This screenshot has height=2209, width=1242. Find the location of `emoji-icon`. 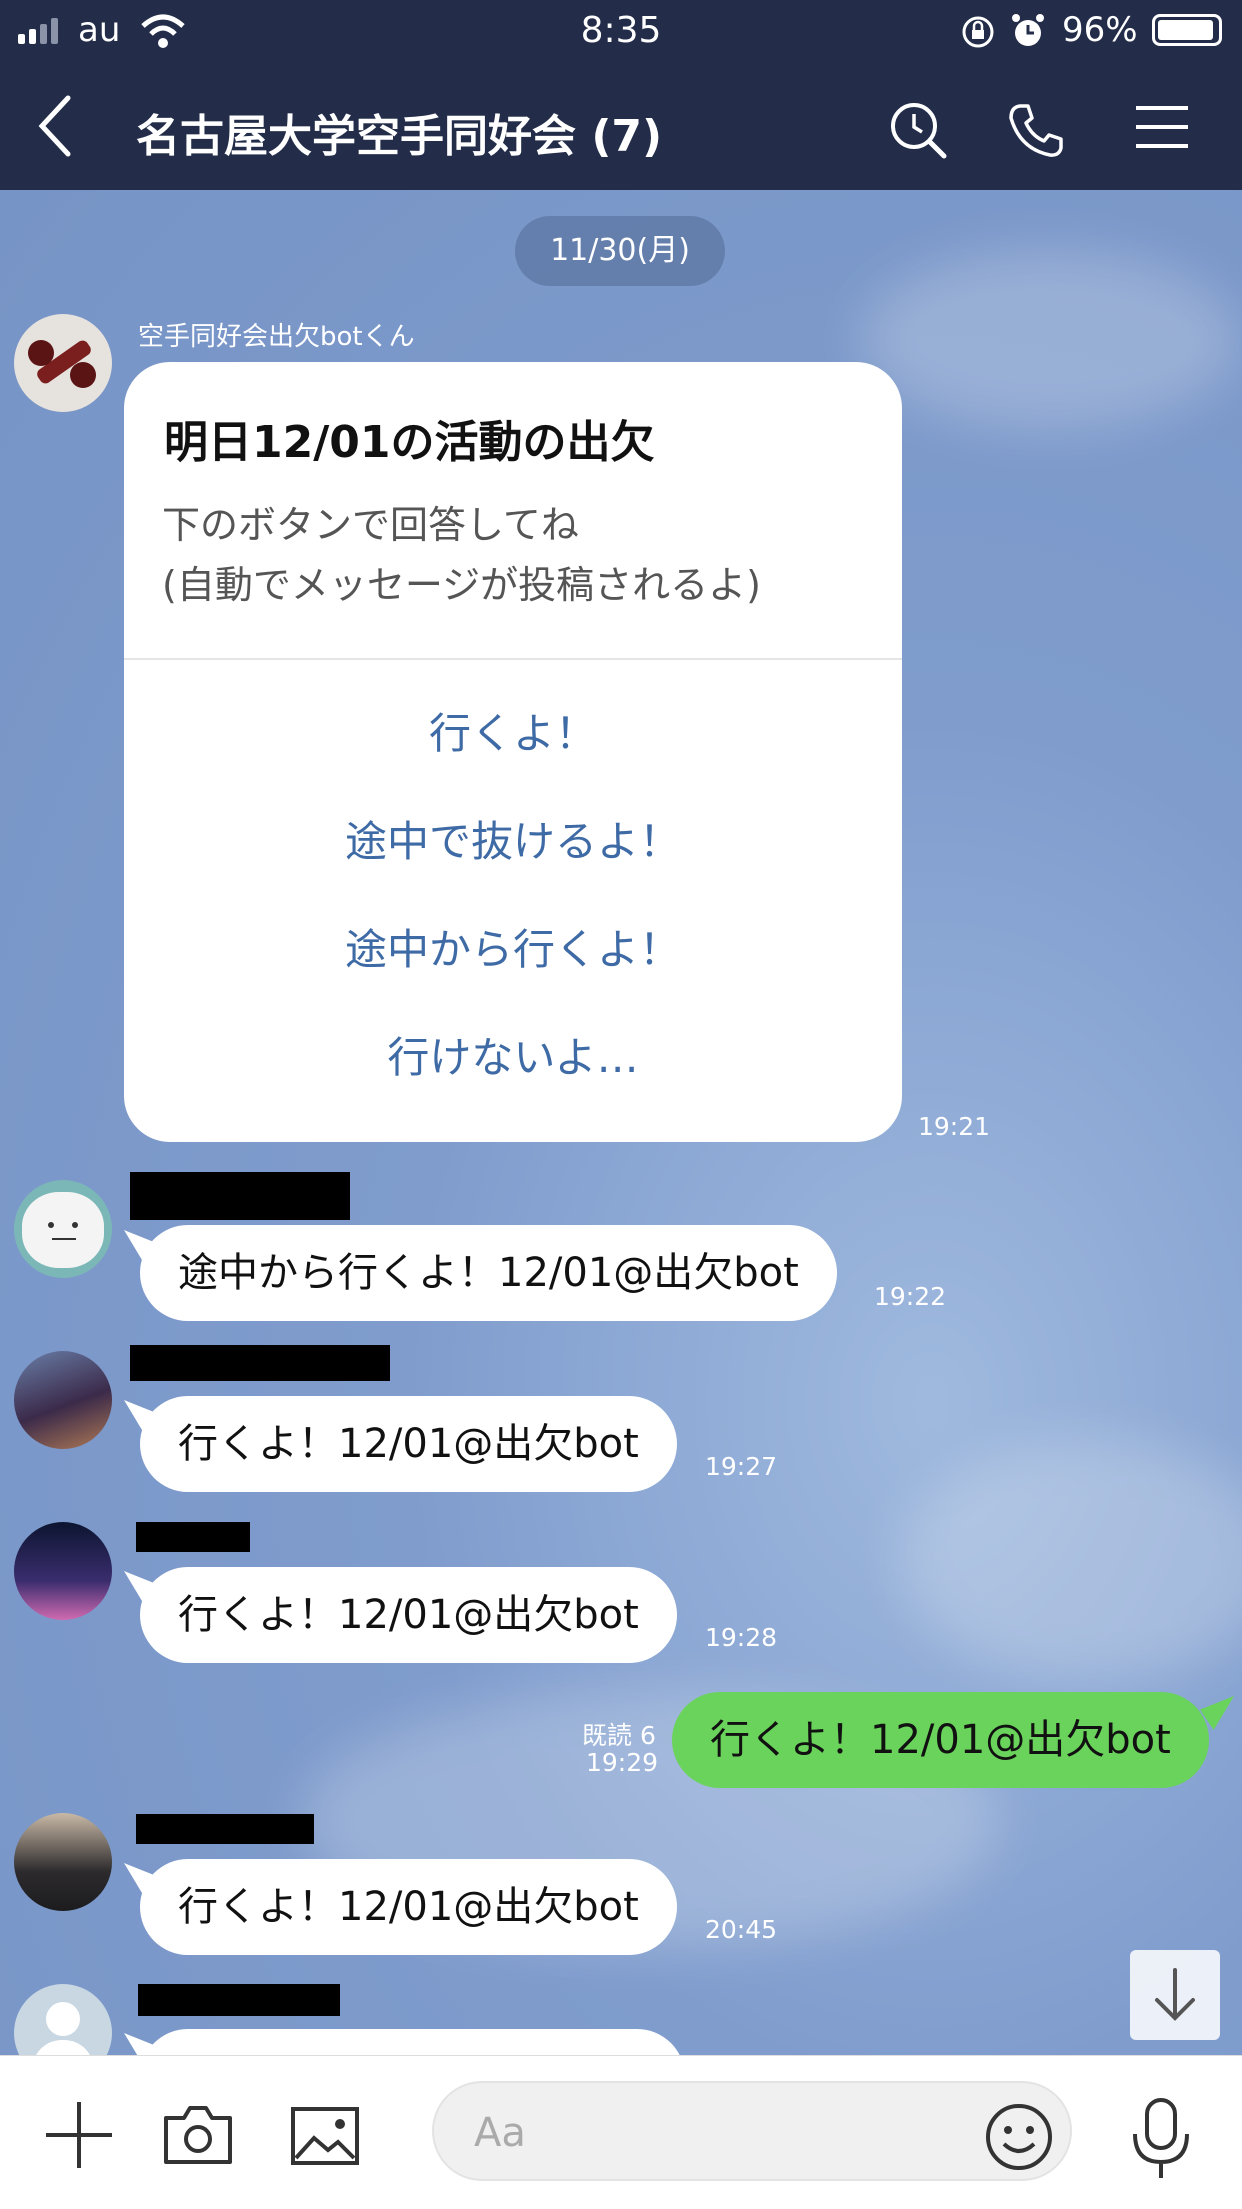

emoji-icon is located at coordinates (1019, 2137).